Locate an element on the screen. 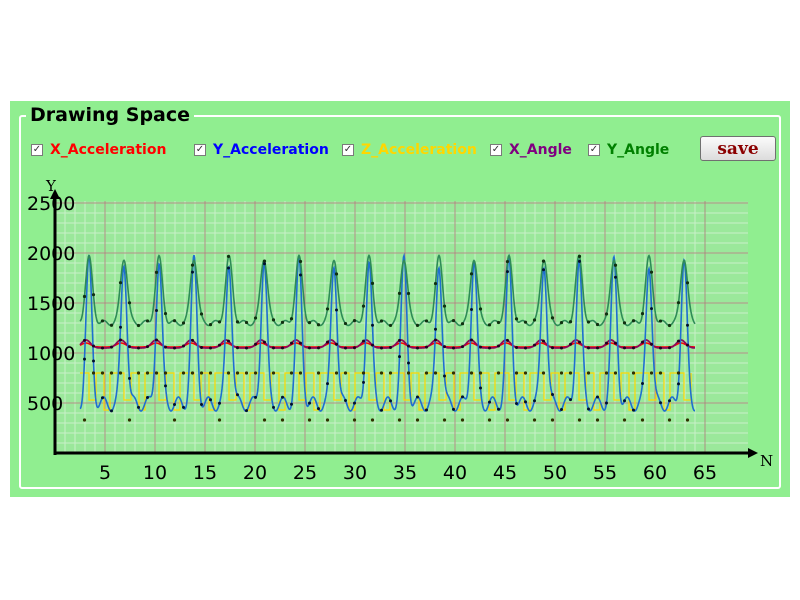  x-axis-arrow is located at coordinates (753, 453).